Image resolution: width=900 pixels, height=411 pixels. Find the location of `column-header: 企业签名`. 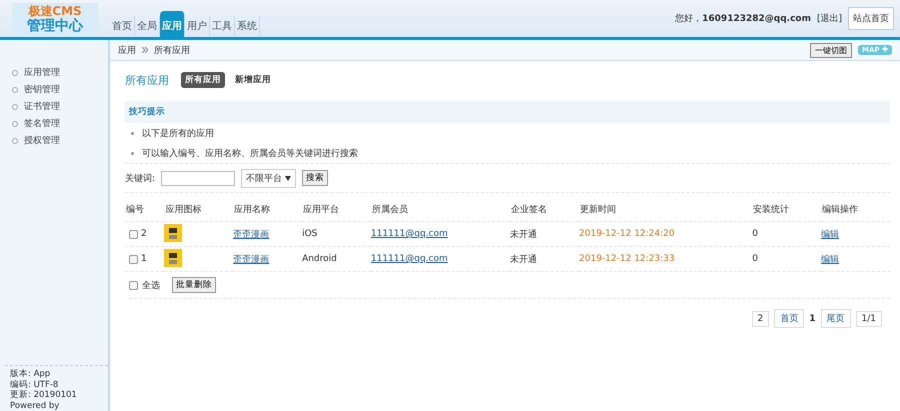

column-header: 企业签名 is located at coordinates (545, 209).